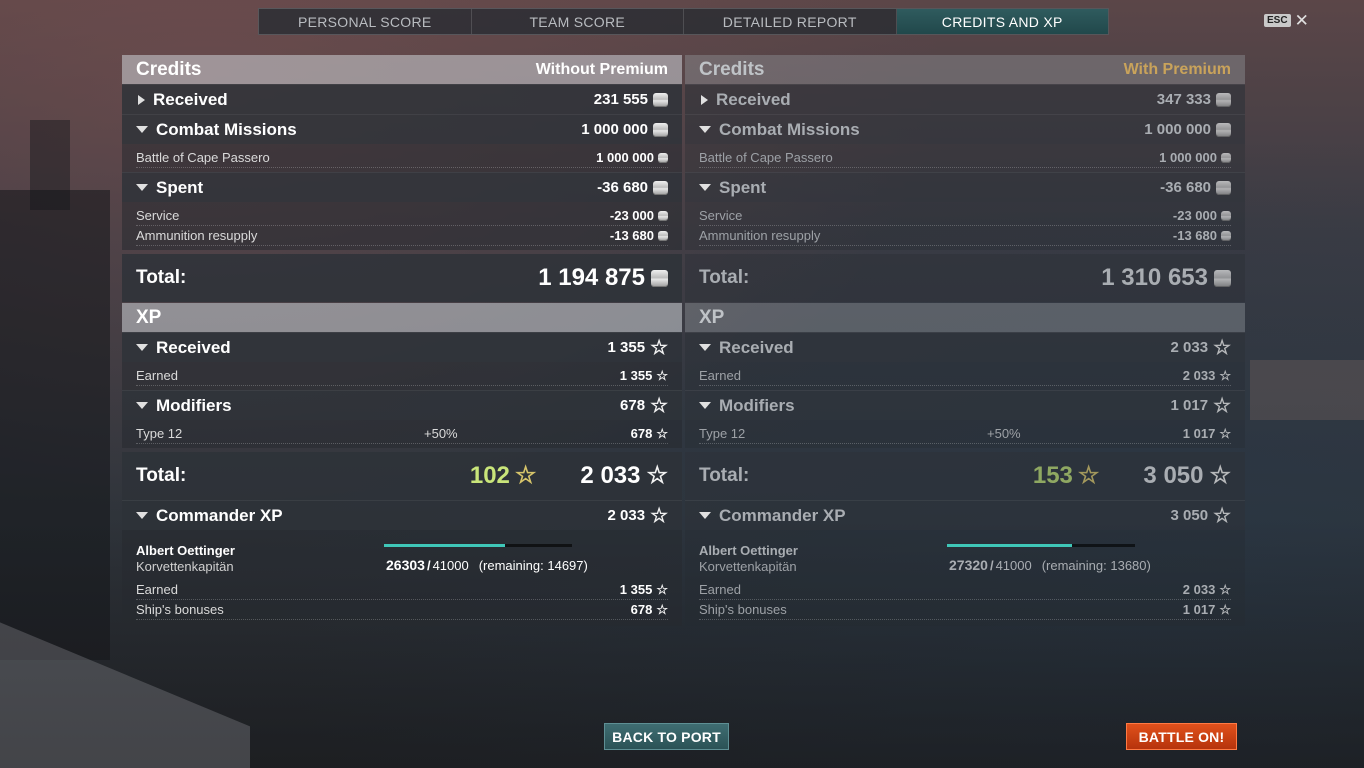 This screenshot has width=1364, height=768. Describe the element at coordinates (1301, 20) in the screenshot. I see `close-icon: ✕` at that location.